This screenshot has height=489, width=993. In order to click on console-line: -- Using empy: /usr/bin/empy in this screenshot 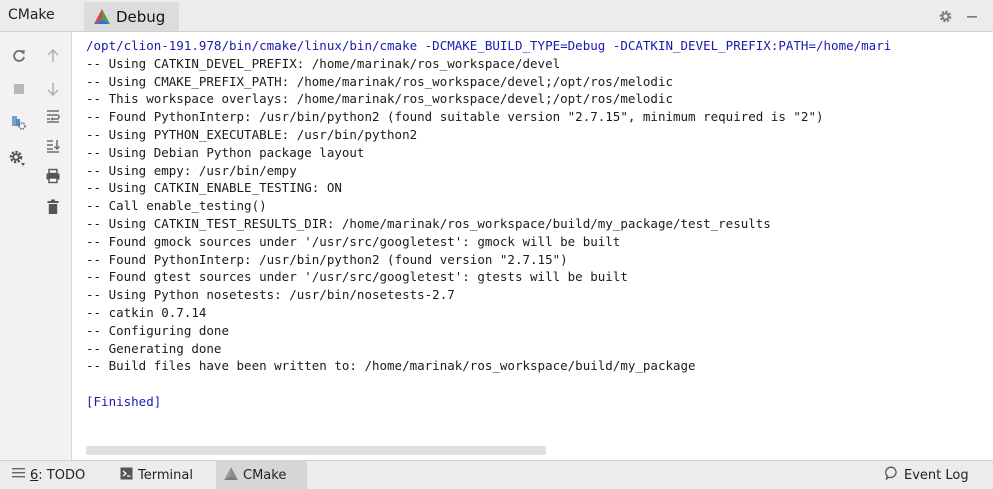, I will do `click(191, 170)`.